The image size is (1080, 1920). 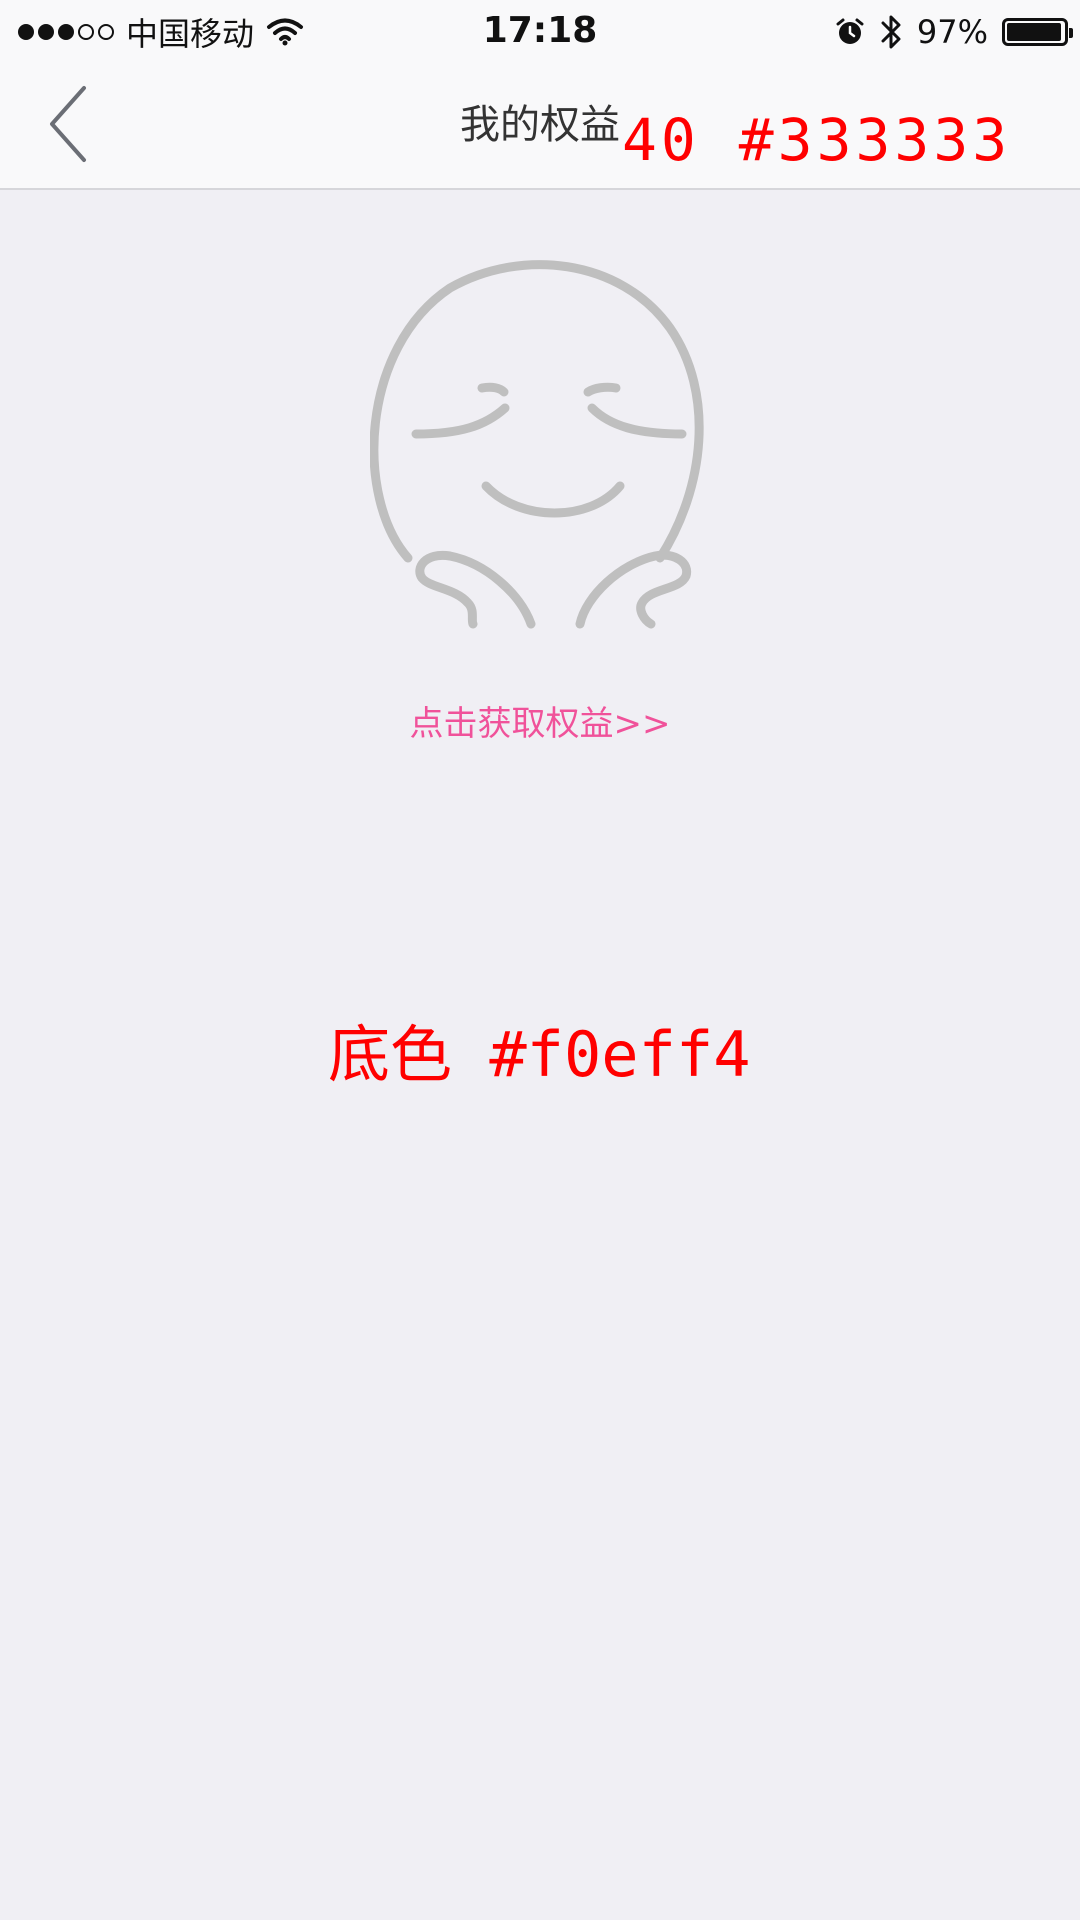 I want to click on battery-icon, so click(x=1037, y=32).